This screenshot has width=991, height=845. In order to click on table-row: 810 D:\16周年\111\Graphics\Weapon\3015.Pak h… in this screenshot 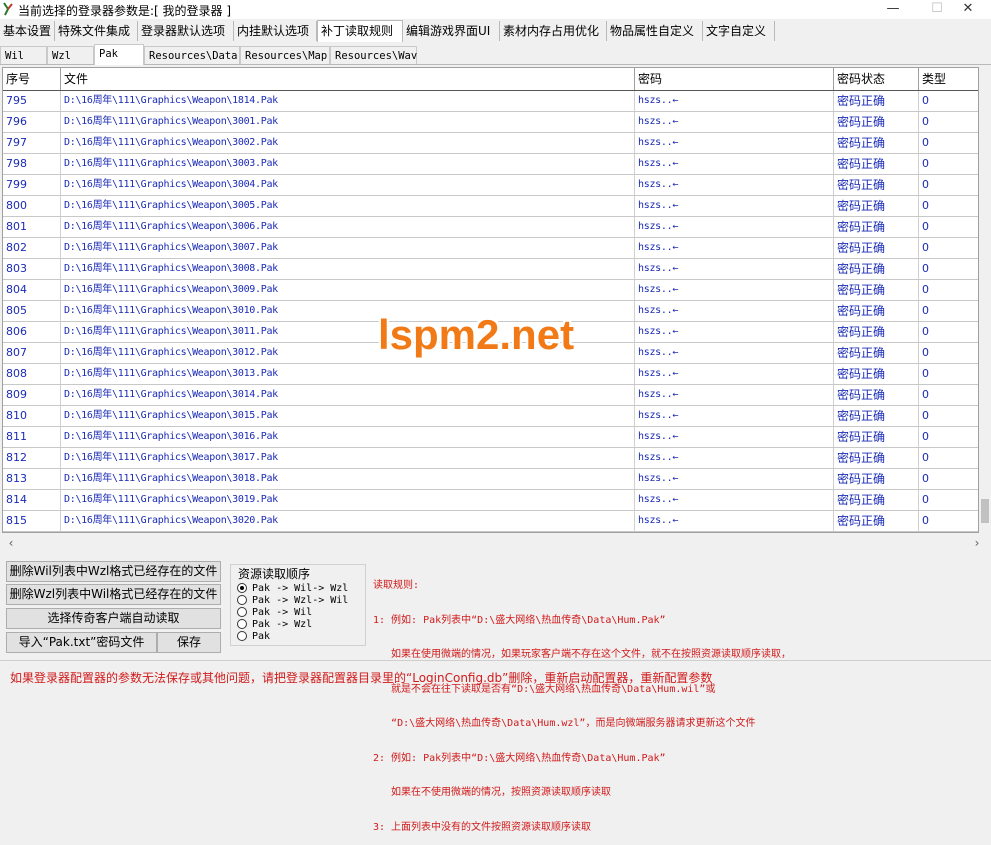, I will do `click(490, 416)`.